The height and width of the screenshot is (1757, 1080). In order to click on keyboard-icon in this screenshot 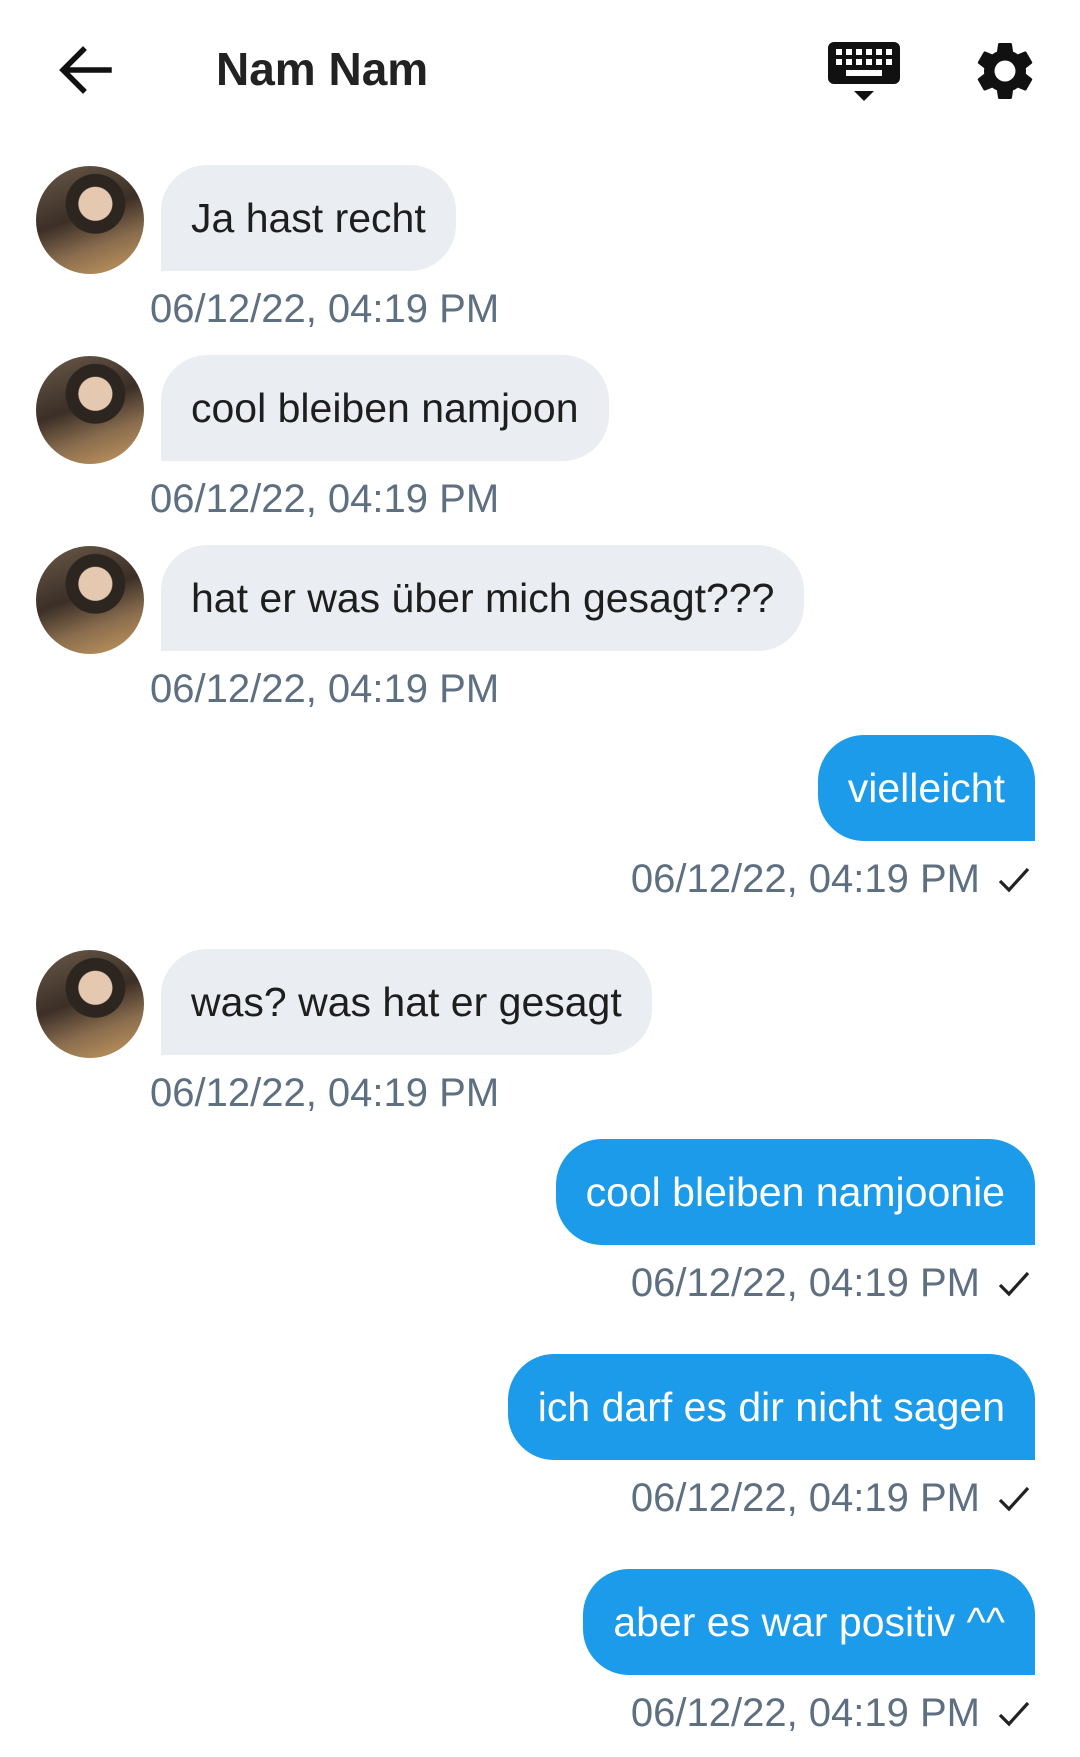, I will do `click(864, 71)`.